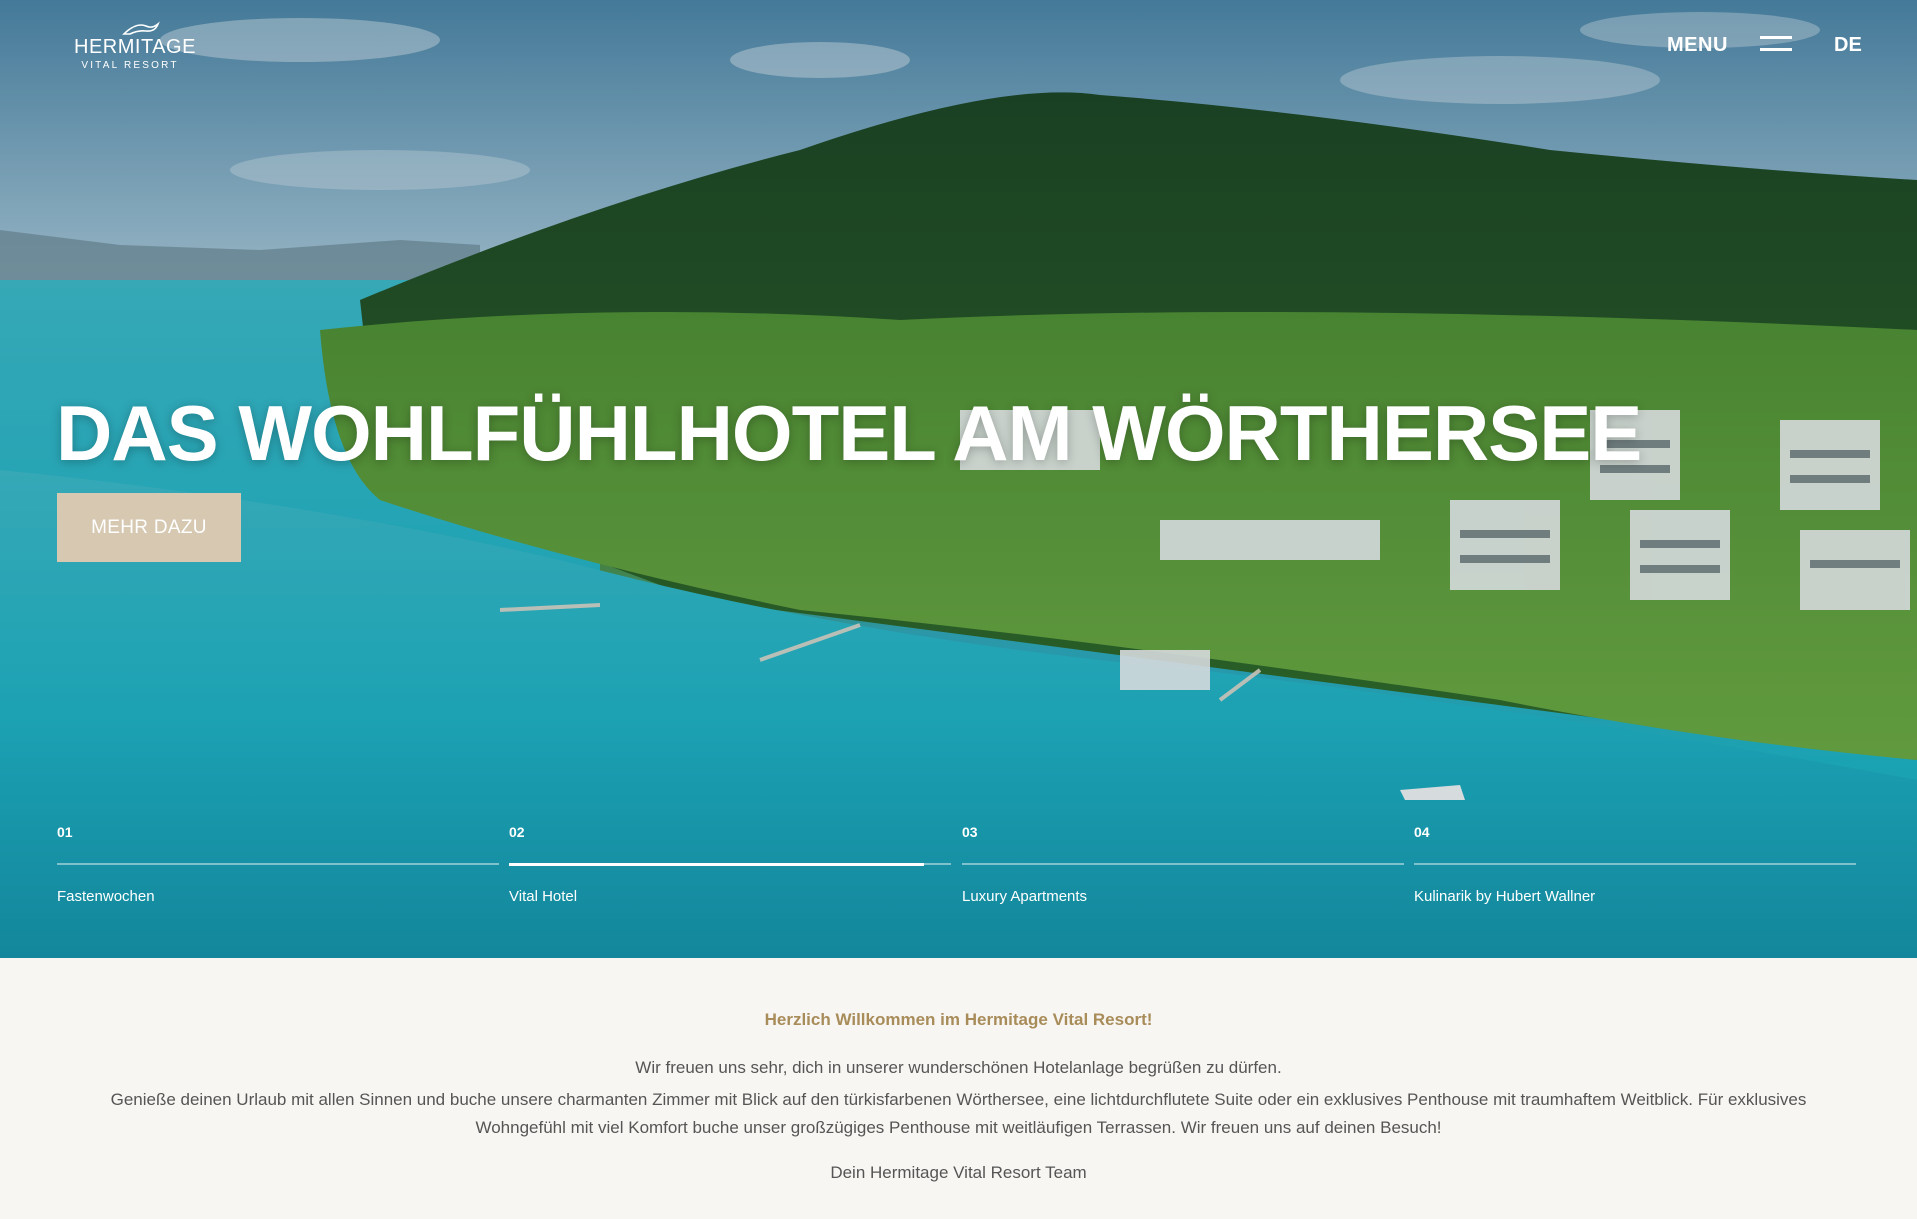  I want to click on welcome-signature: Dein Hermitage Vital Resort Team, so click(958, 1172).